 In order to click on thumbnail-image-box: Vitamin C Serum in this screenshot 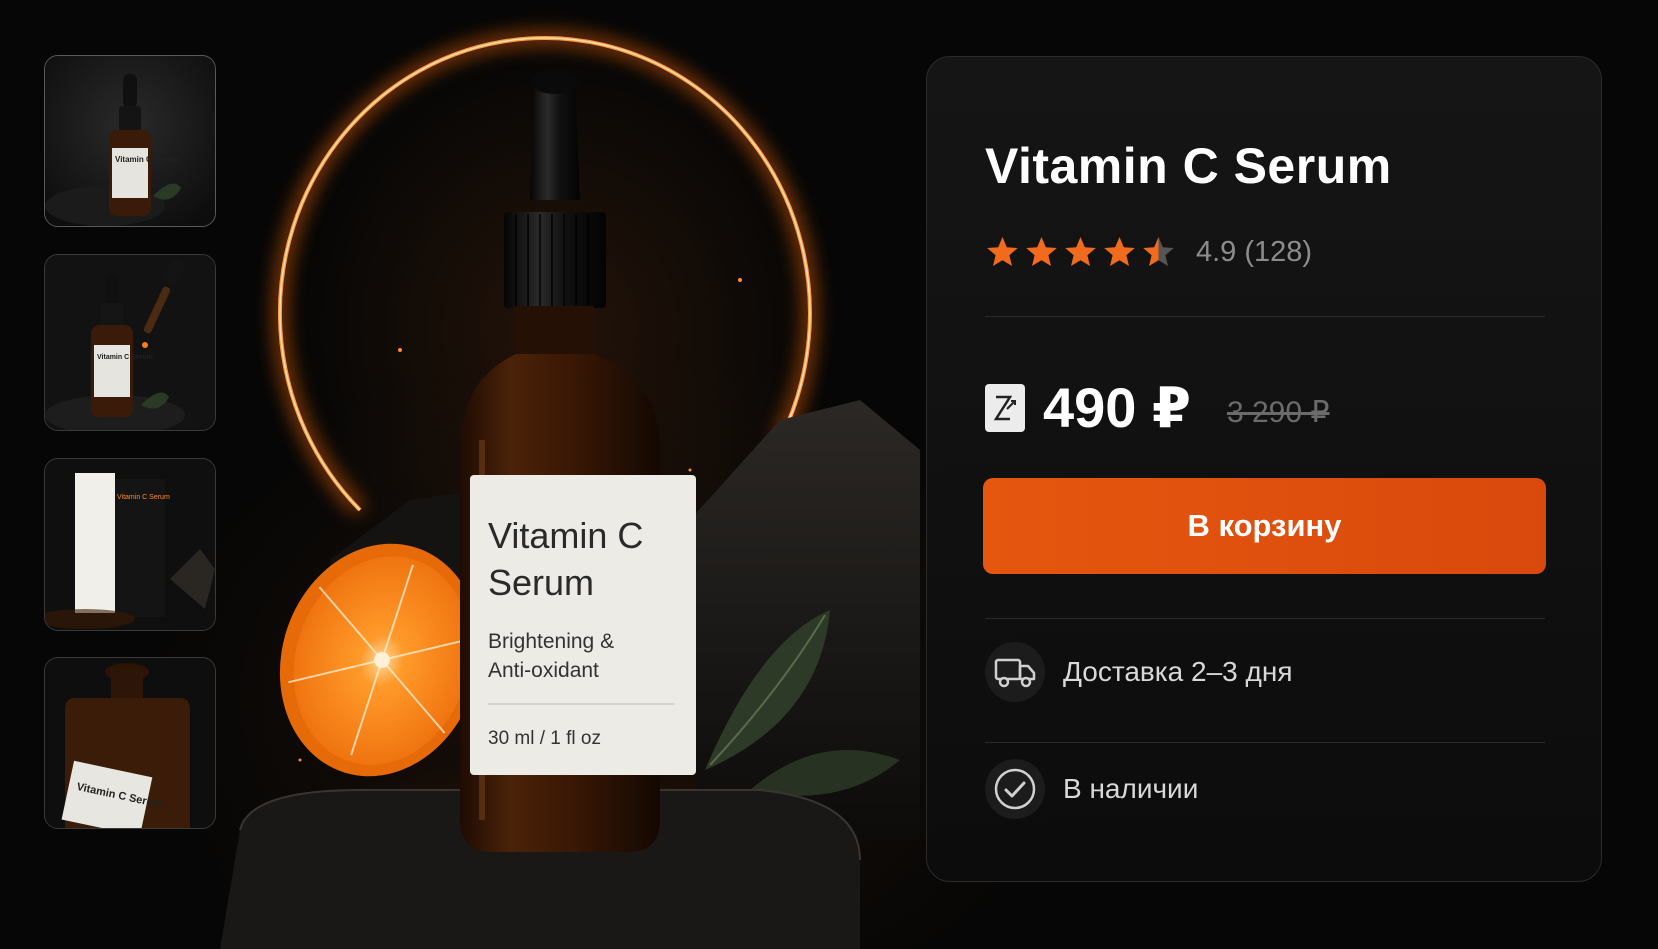, I will do `click(130, 544)`.